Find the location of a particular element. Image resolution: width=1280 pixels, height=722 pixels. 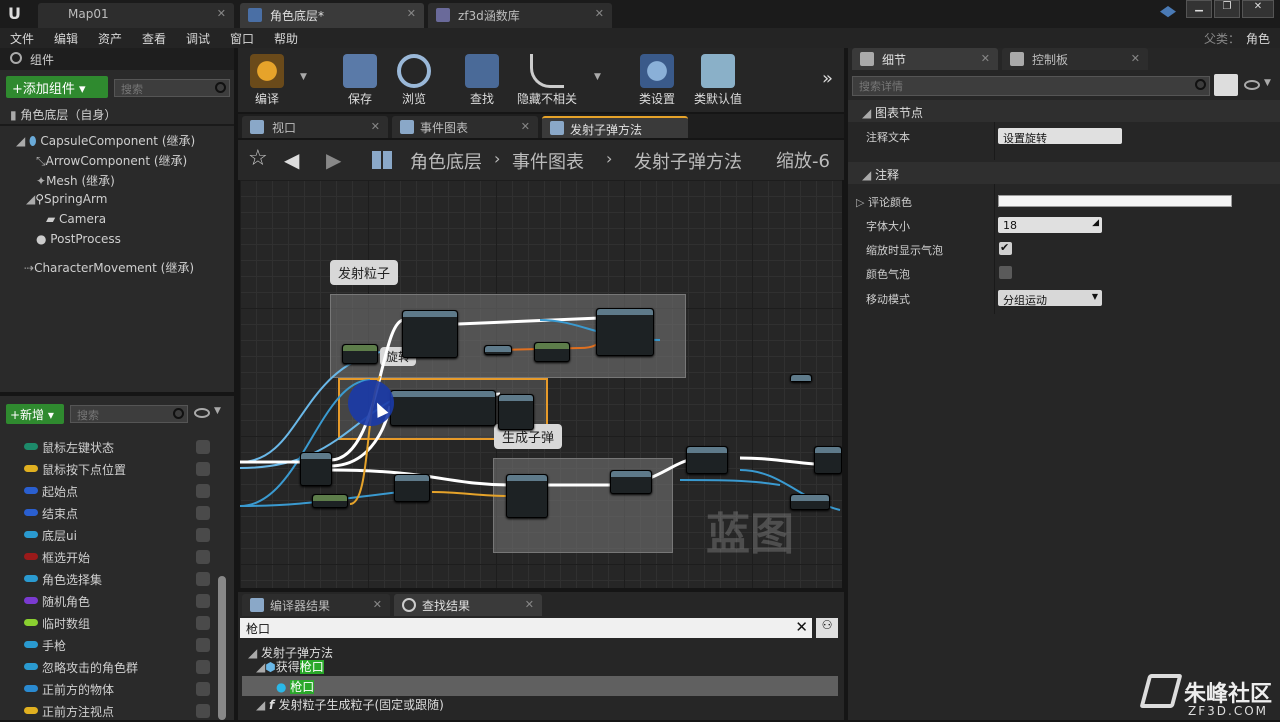

section-comment: ◢ 注释 is located at coordinates (1064, 173).